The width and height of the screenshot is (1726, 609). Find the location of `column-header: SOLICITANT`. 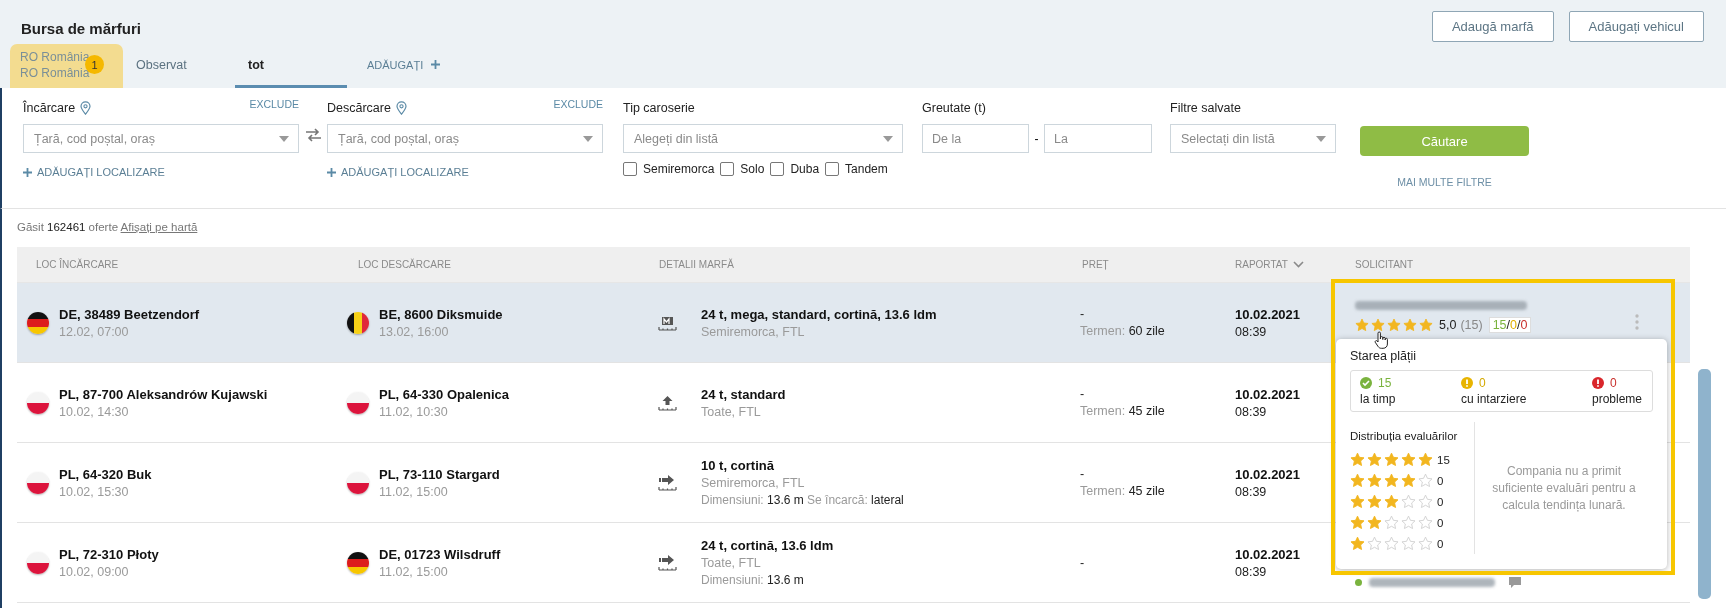

column-header: SOLICITANT is located at coordinates (1384, 265).